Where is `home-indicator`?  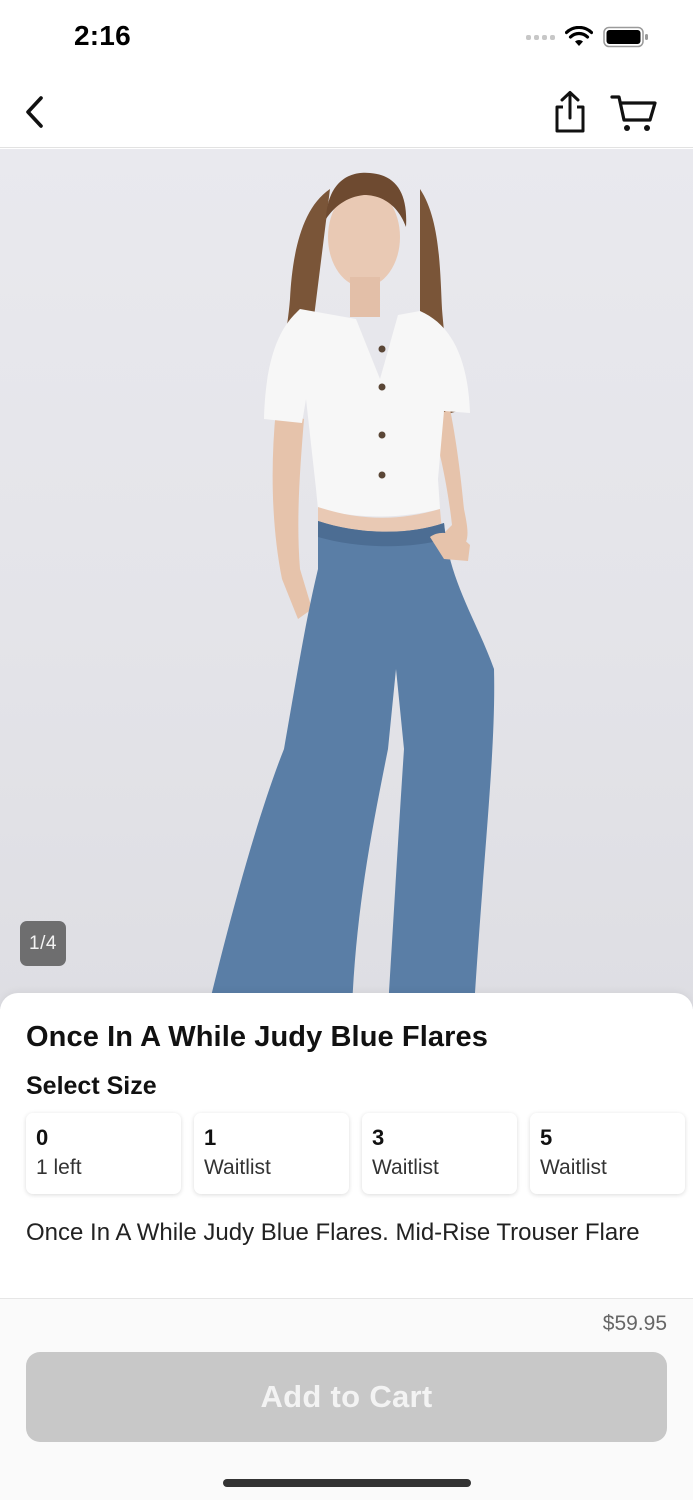
home-indicator is located at coordinates (347, 1483).